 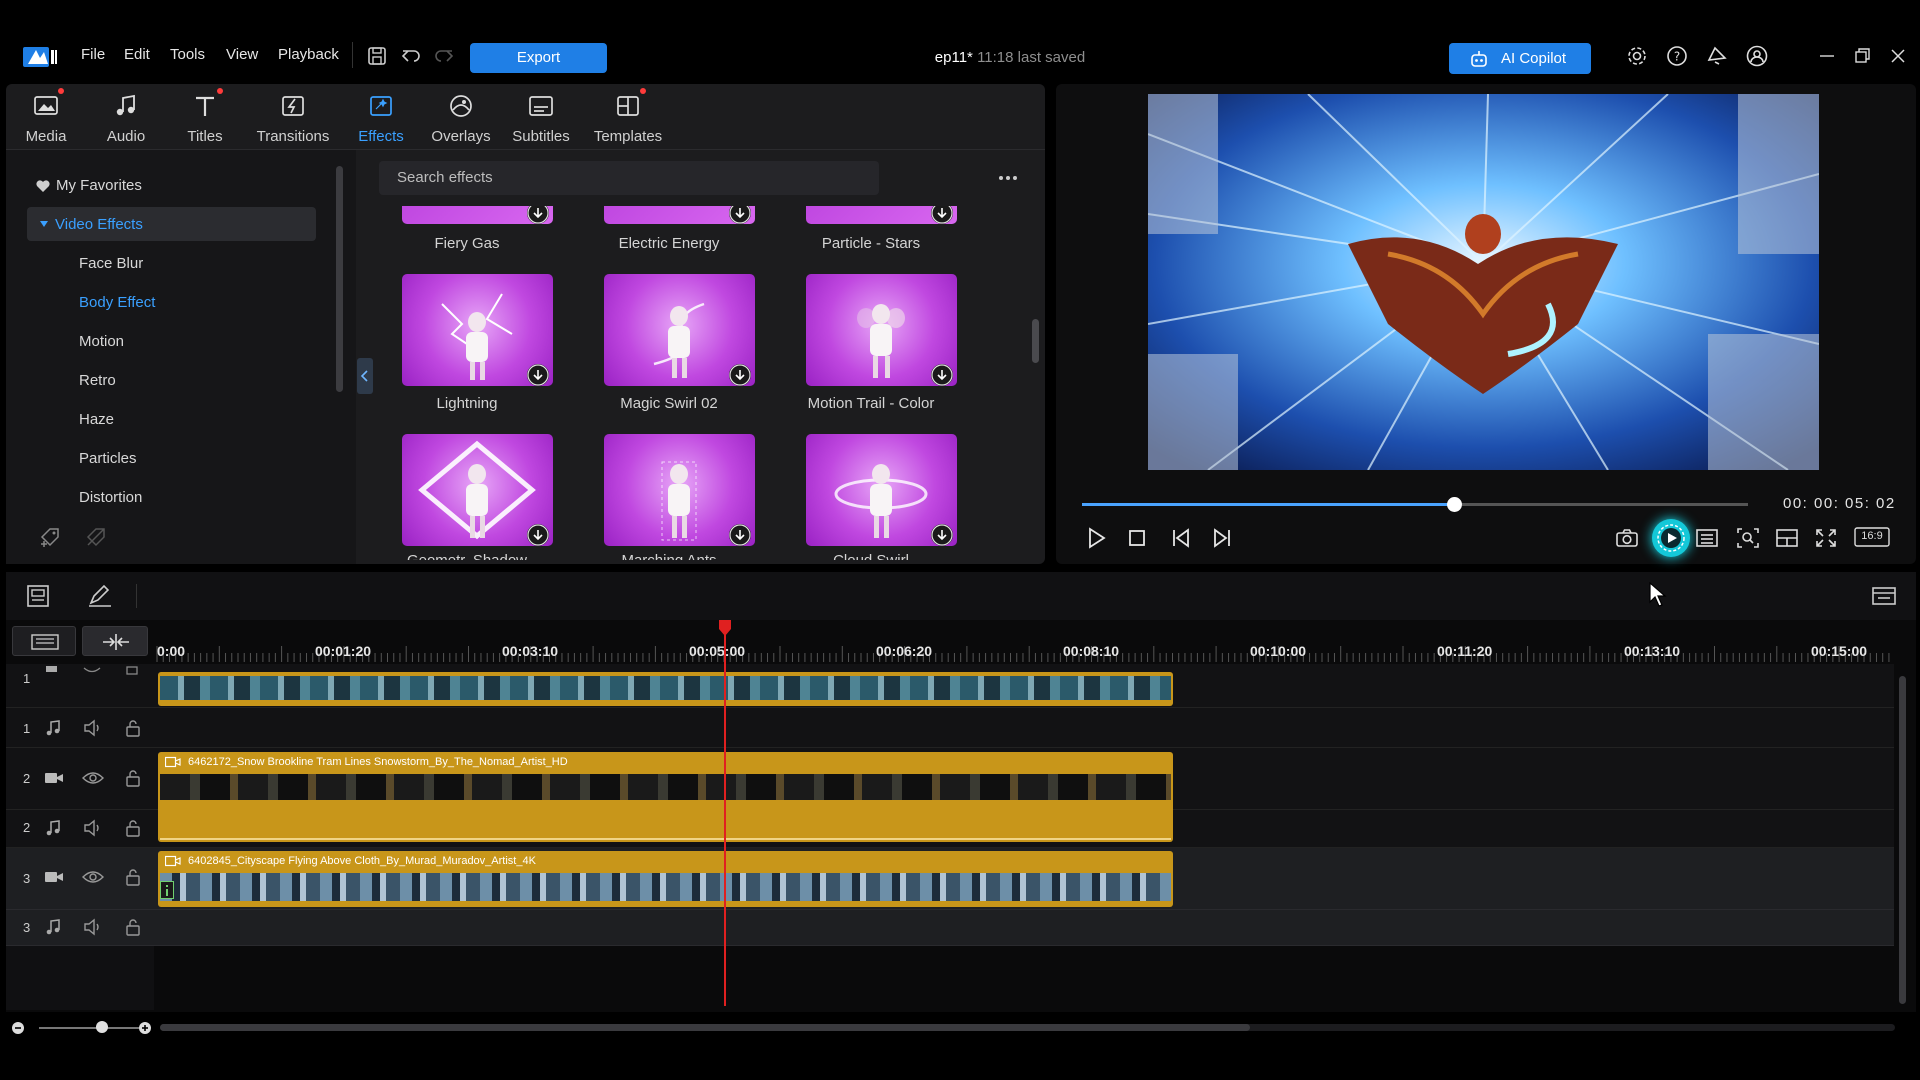 I want to click on ai-copilot-button: AI Copilot, so click(x=1520, y=58).